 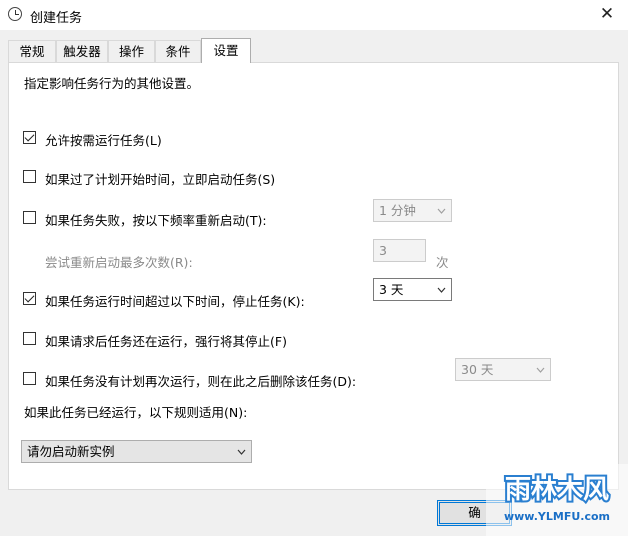 What do you see at coordinates (32, 51) in the screenshot?
I see `tab-general: 常规` at bounding box center [32, 51].